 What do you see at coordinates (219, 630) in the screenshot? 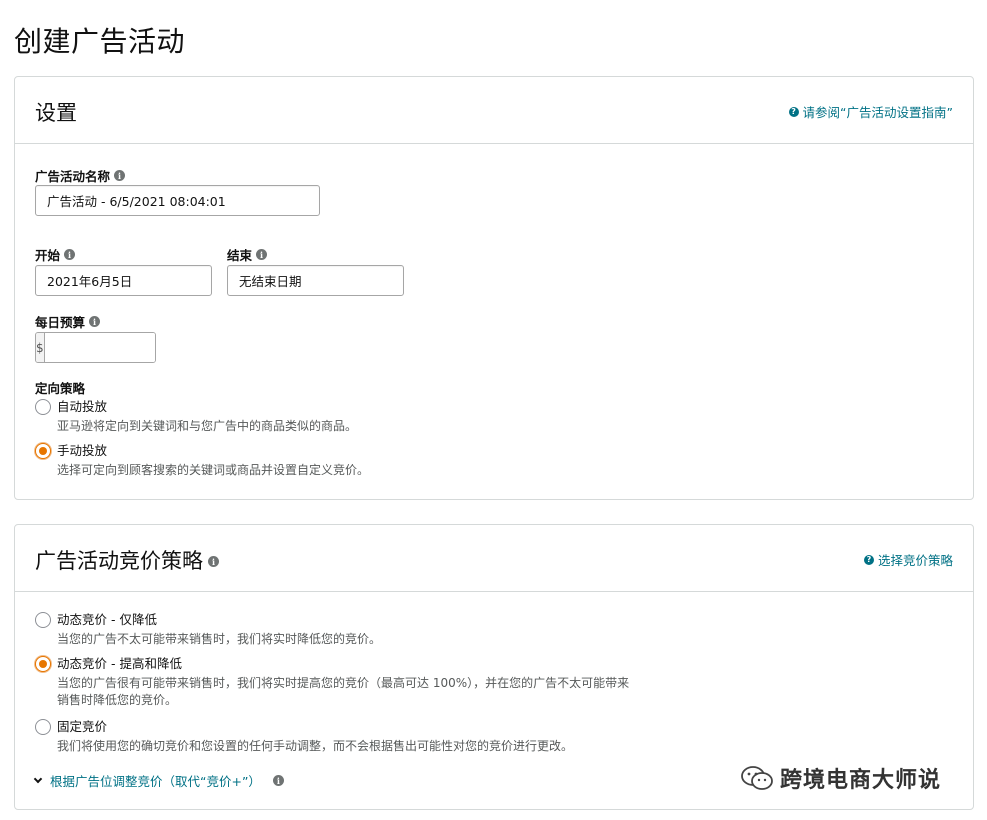
I see `radio-text: 动态竞价 - 仅降低 当您的广告不太可能带来销售时，我们将实时降低您的竞价。` at bounding box center [219, 630].